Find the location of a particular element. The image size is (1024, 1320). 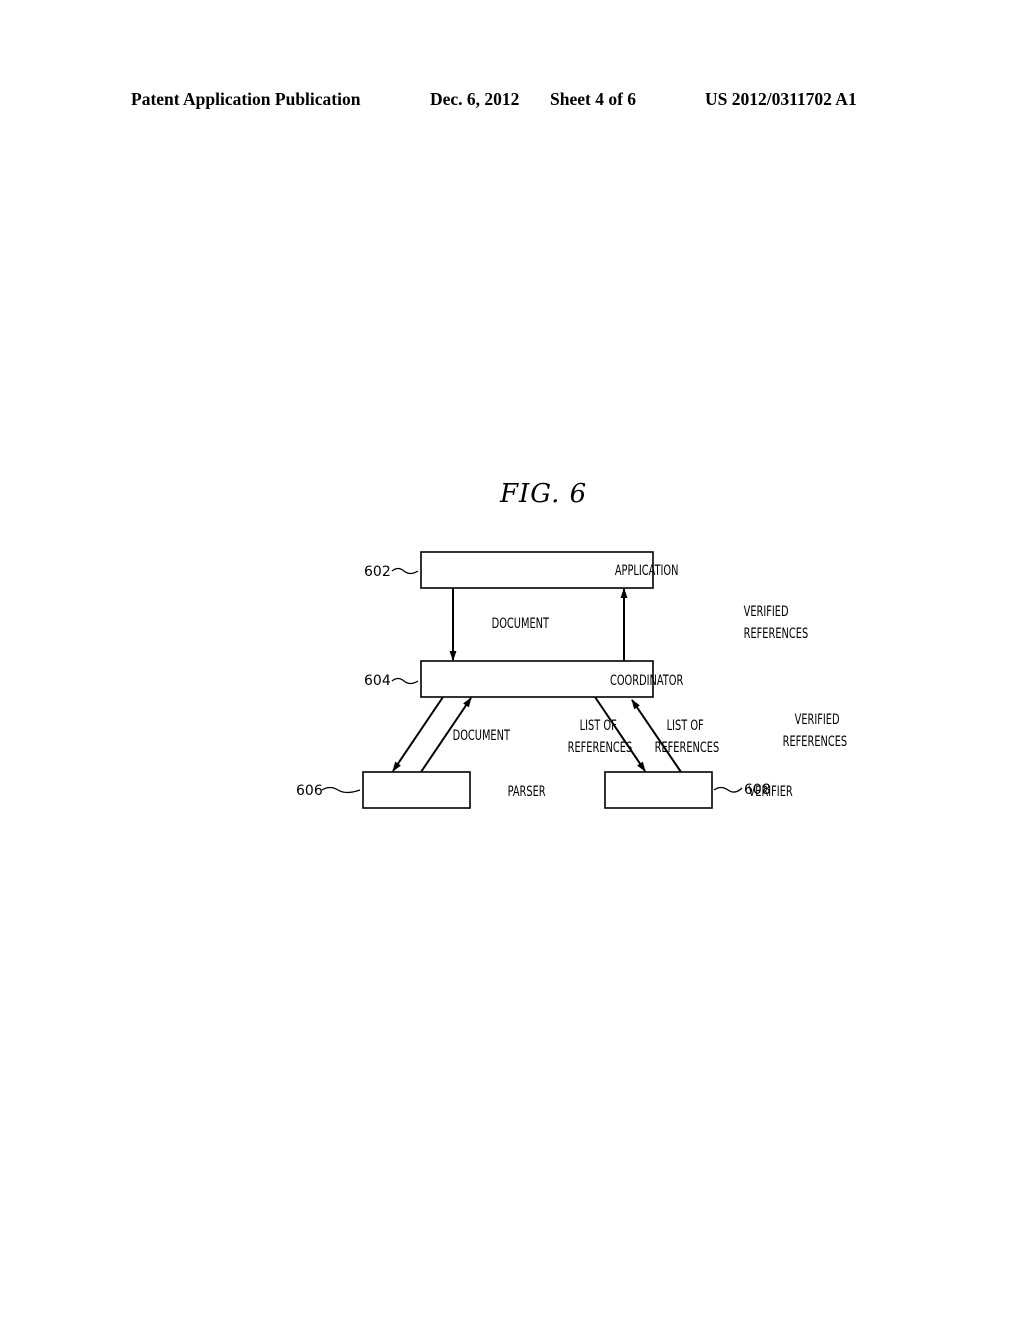

coordinator-label: COORDINATOR is located at coordinates (646, 680).